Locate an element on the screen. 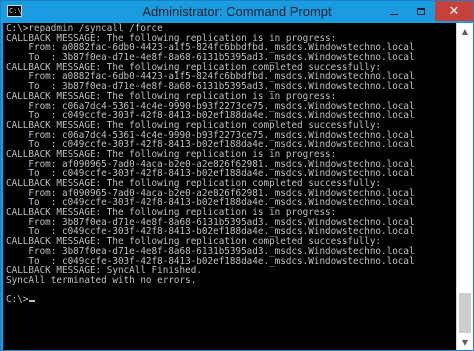 This screenshot has width=474, height=351. text-cursor is located at coordinates (32, 301).